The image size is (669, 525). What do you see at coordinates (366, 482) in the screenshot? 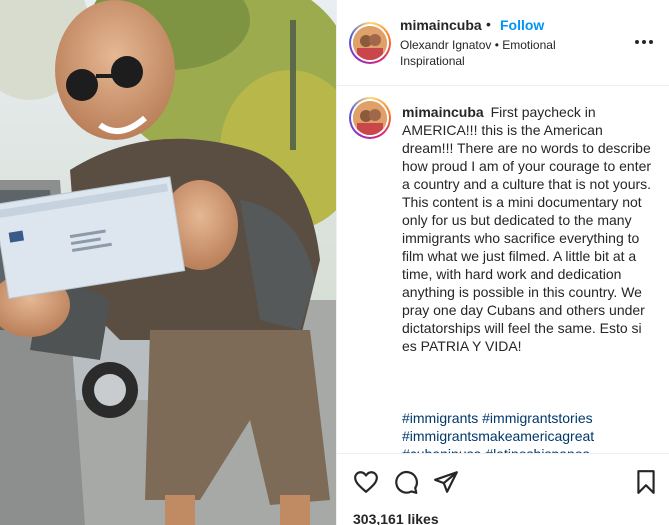
I see `heart-icon` at bounding box center [366, 482].